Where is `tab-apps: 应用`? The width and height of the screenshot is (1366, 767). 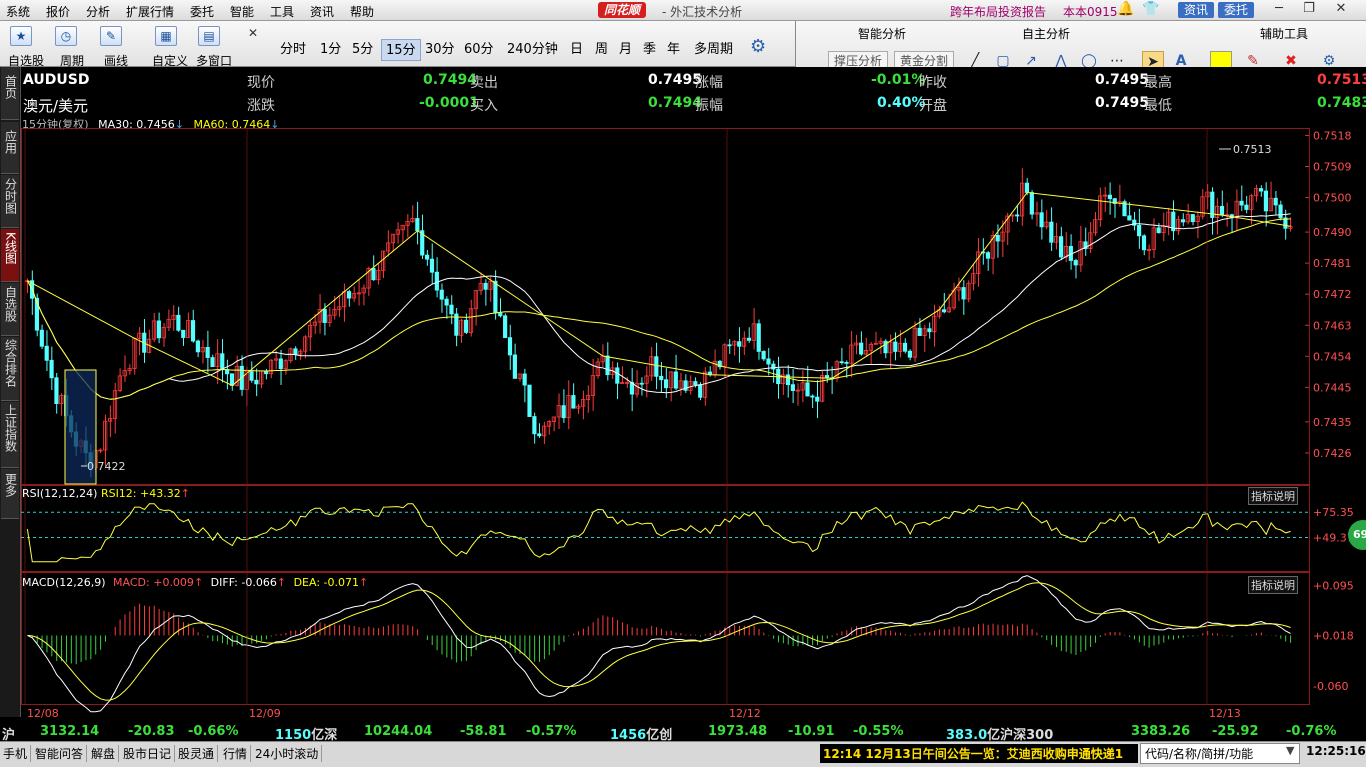 tab-apps: 应用 is located at coordinates (10, 148).